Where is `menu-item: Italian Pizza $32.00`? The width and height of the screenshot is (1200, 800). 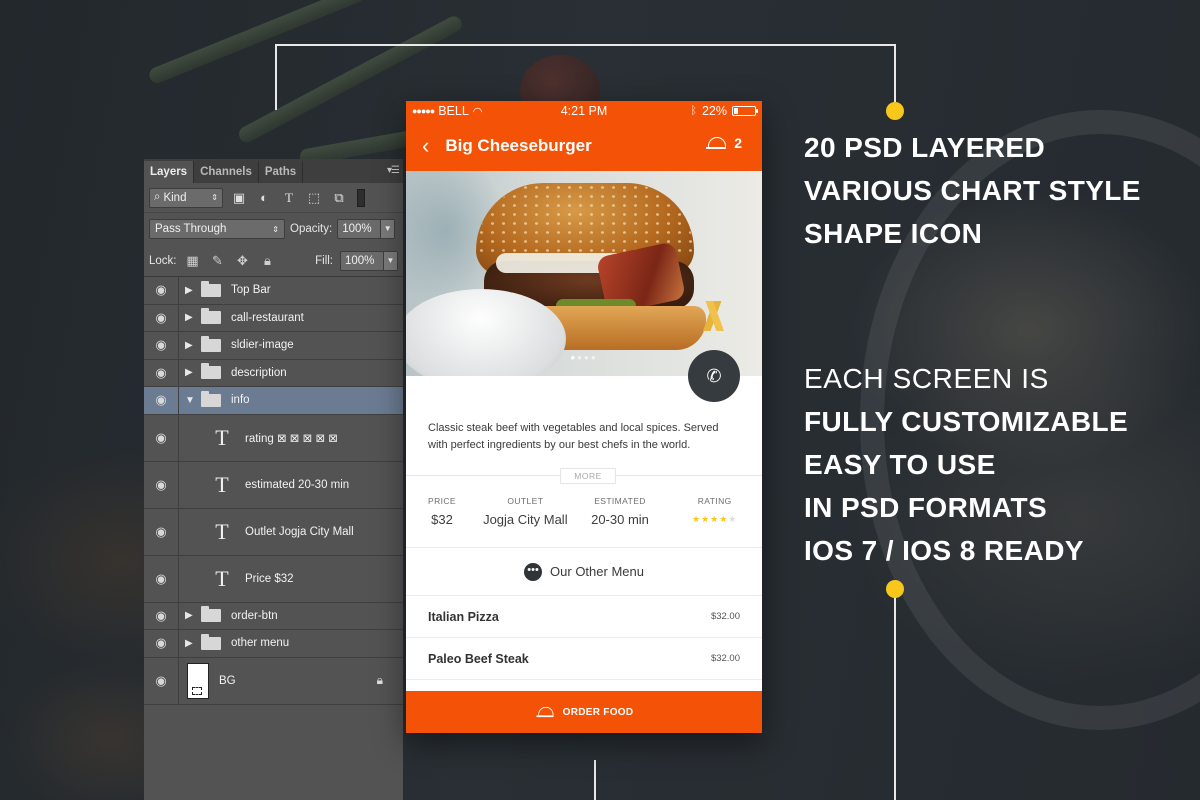
menu-item: Italian Pizza $32.00 is located at coordinates (584, 617).